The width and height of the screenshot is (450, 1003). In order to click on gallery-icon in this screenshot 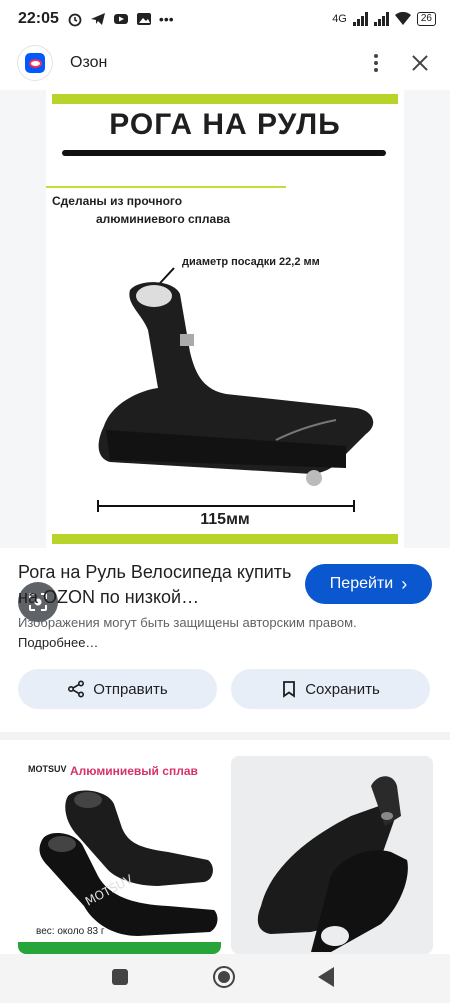, I will do `click(143, 19)`.